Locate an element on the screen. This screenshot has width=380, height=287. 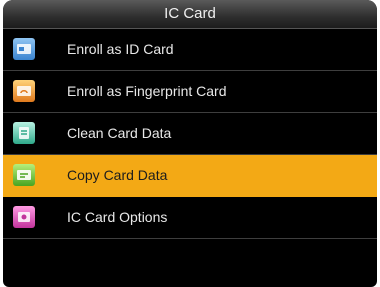
menu-item-enroll-fingerprint-card: Enroll as Fingerprint Card is located at coordinates (190, 92).